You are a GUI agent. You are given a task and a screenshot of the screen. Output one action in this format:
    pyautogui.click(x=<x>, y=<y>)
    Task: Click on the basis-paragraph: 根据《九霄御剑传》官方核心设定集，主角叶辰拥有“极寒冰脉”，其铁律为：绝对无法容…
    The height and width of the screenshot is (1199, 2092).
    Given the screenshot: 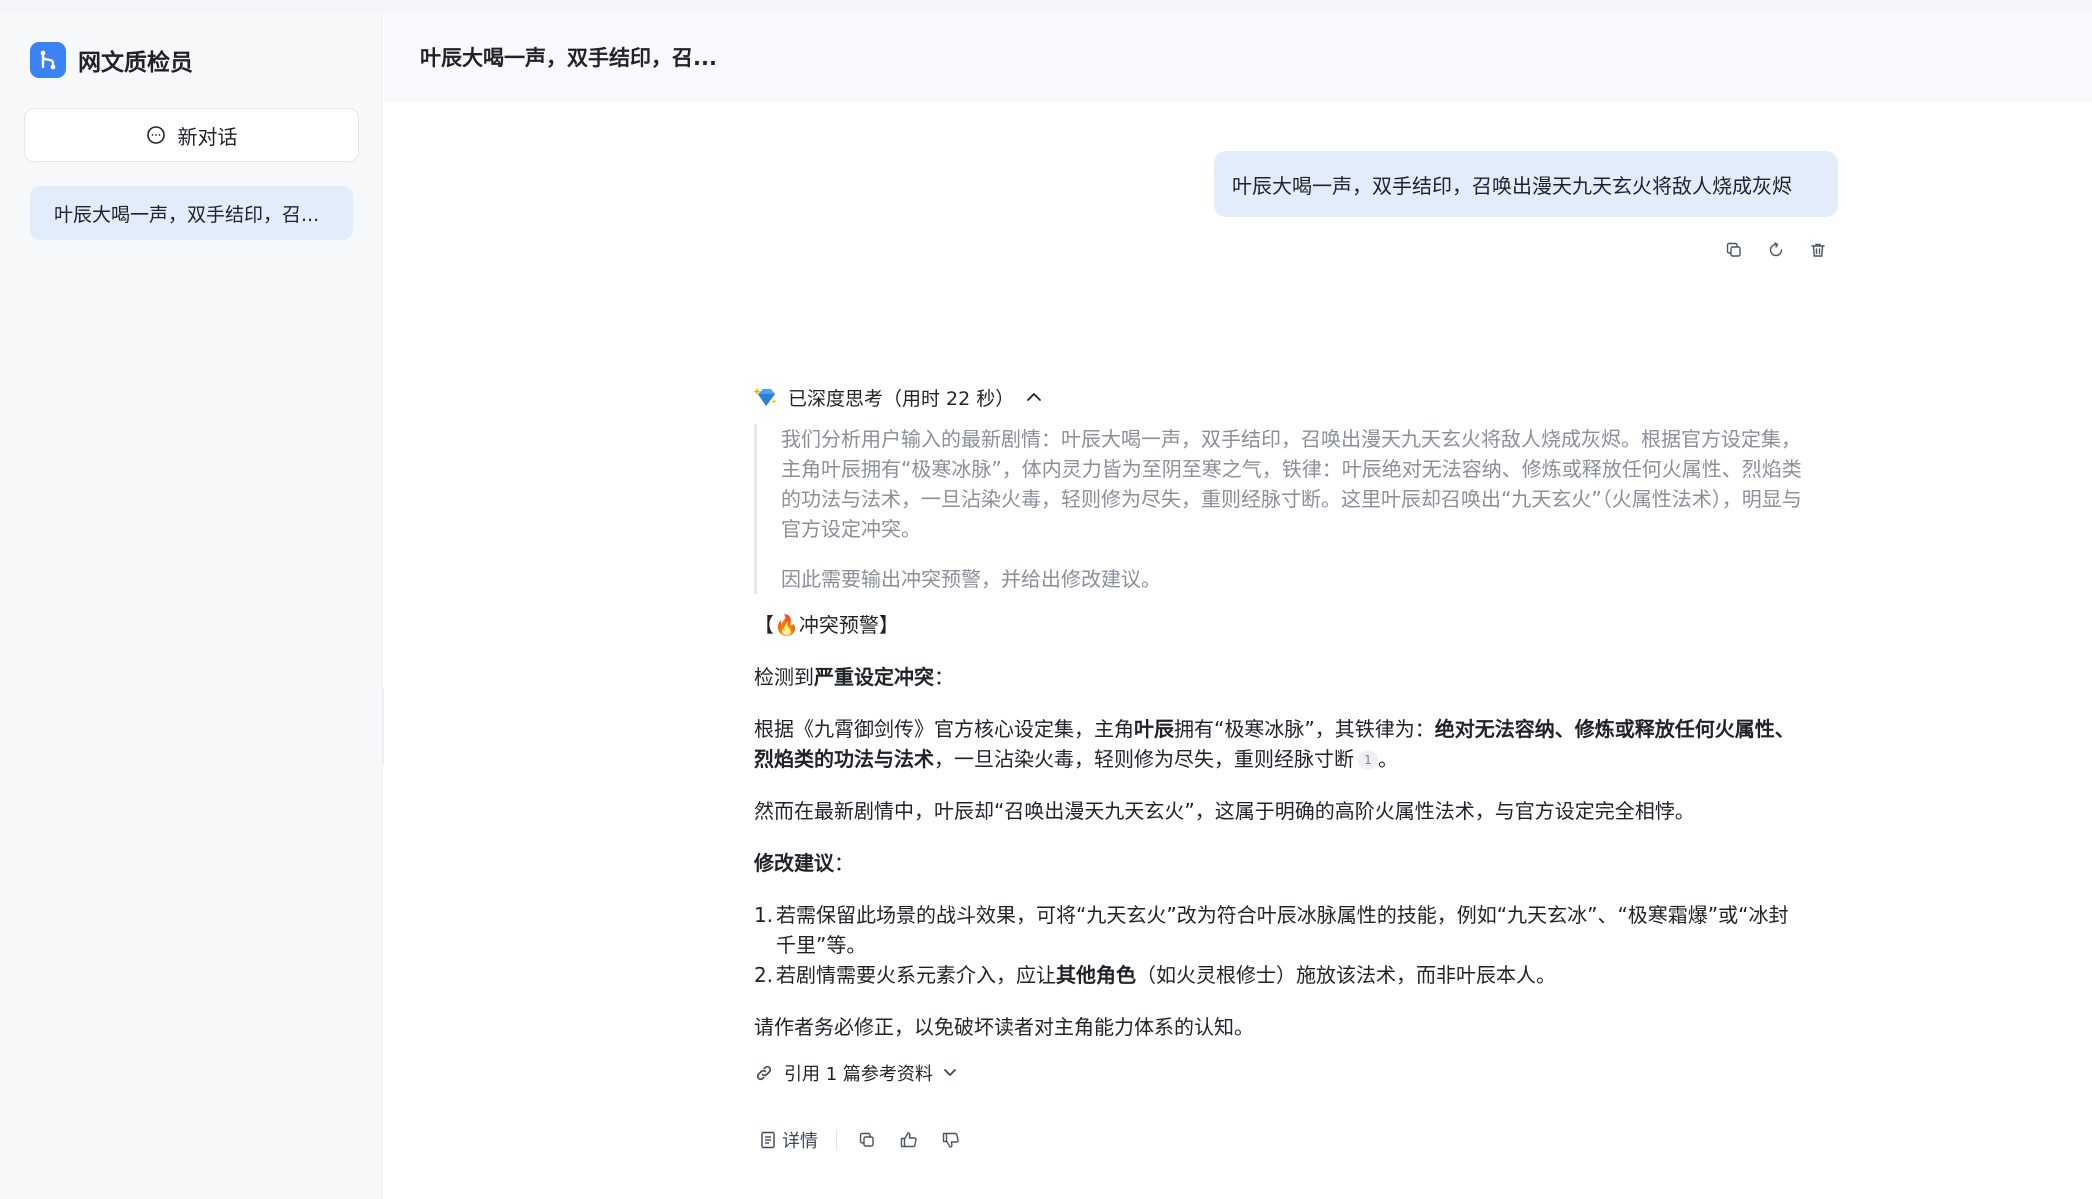 What is the action you would take?
    pyautogui.click(x=1274, y=744)
    